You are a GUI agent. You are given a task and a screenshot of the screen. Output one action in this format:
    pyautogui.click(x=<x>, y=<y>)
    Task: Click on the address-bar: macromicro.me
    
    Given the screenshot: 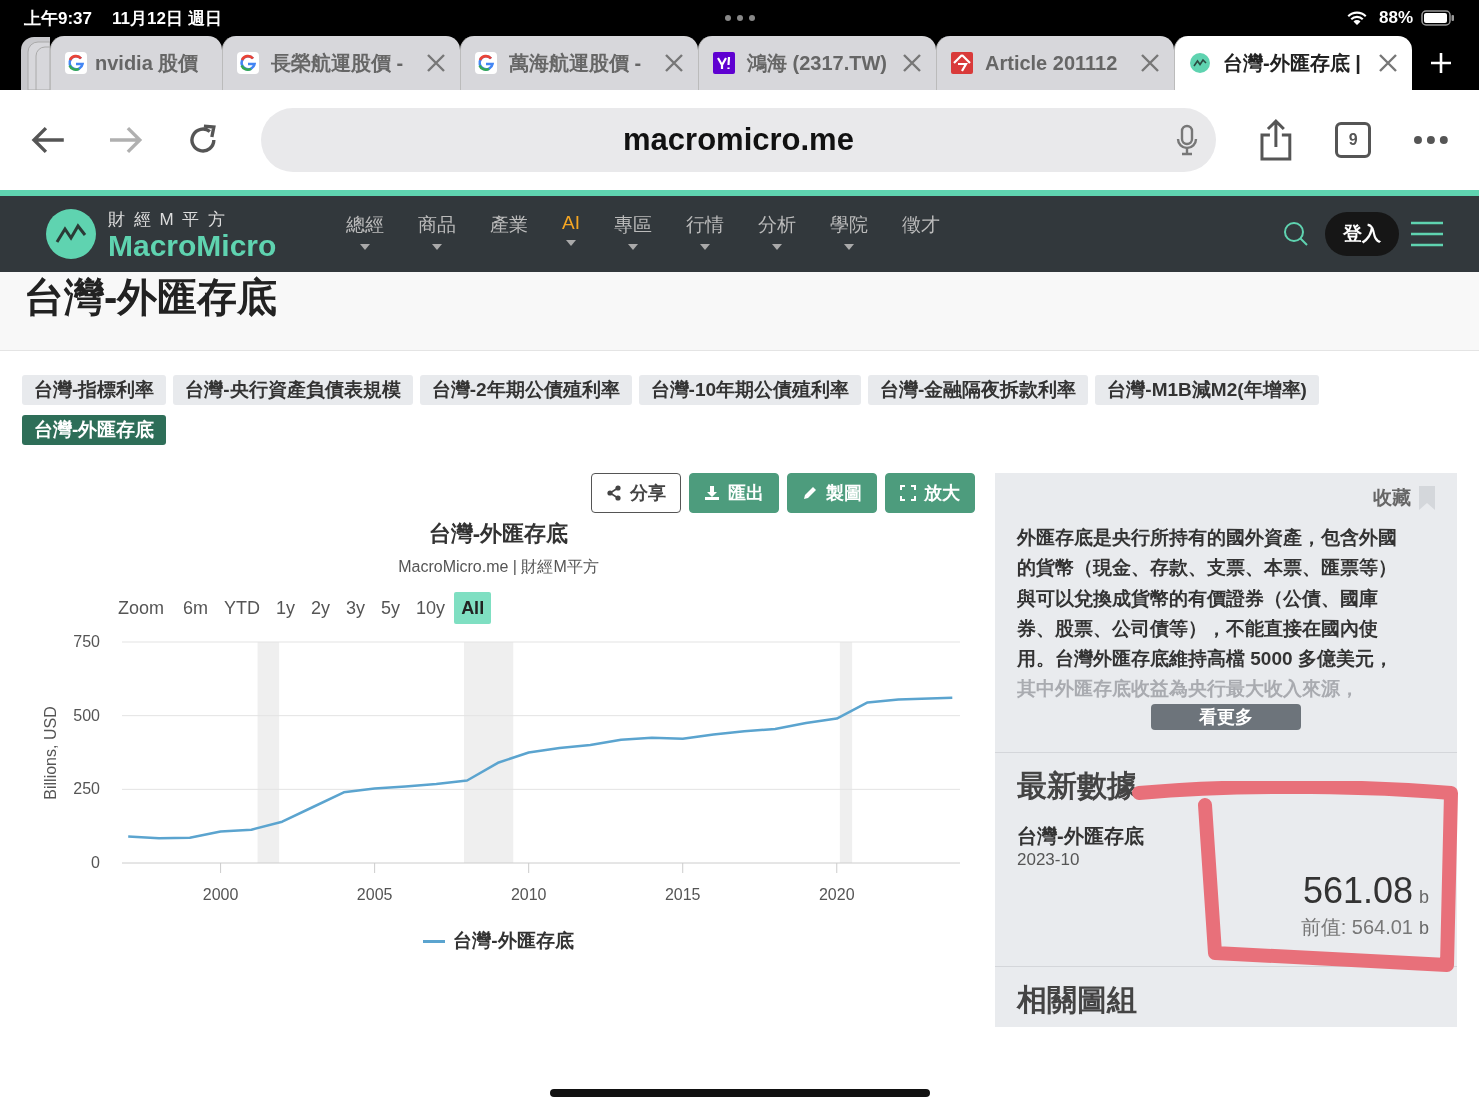 What is the action you would take?
    pyautogui.click(x=738, y=140)
    